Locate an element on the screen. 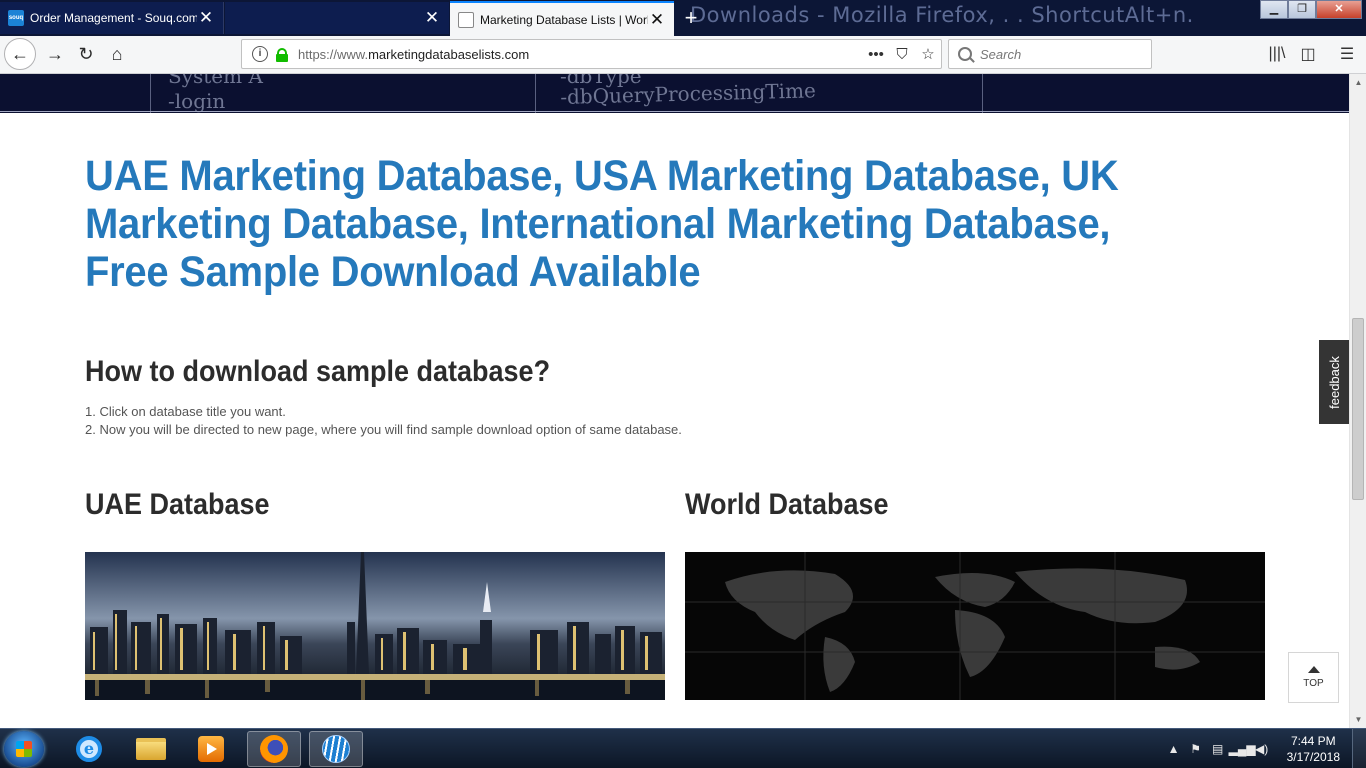 The height and width of the screenshot is (768, 1366). uae-skyline-svg is located at coordinates (375, 626).